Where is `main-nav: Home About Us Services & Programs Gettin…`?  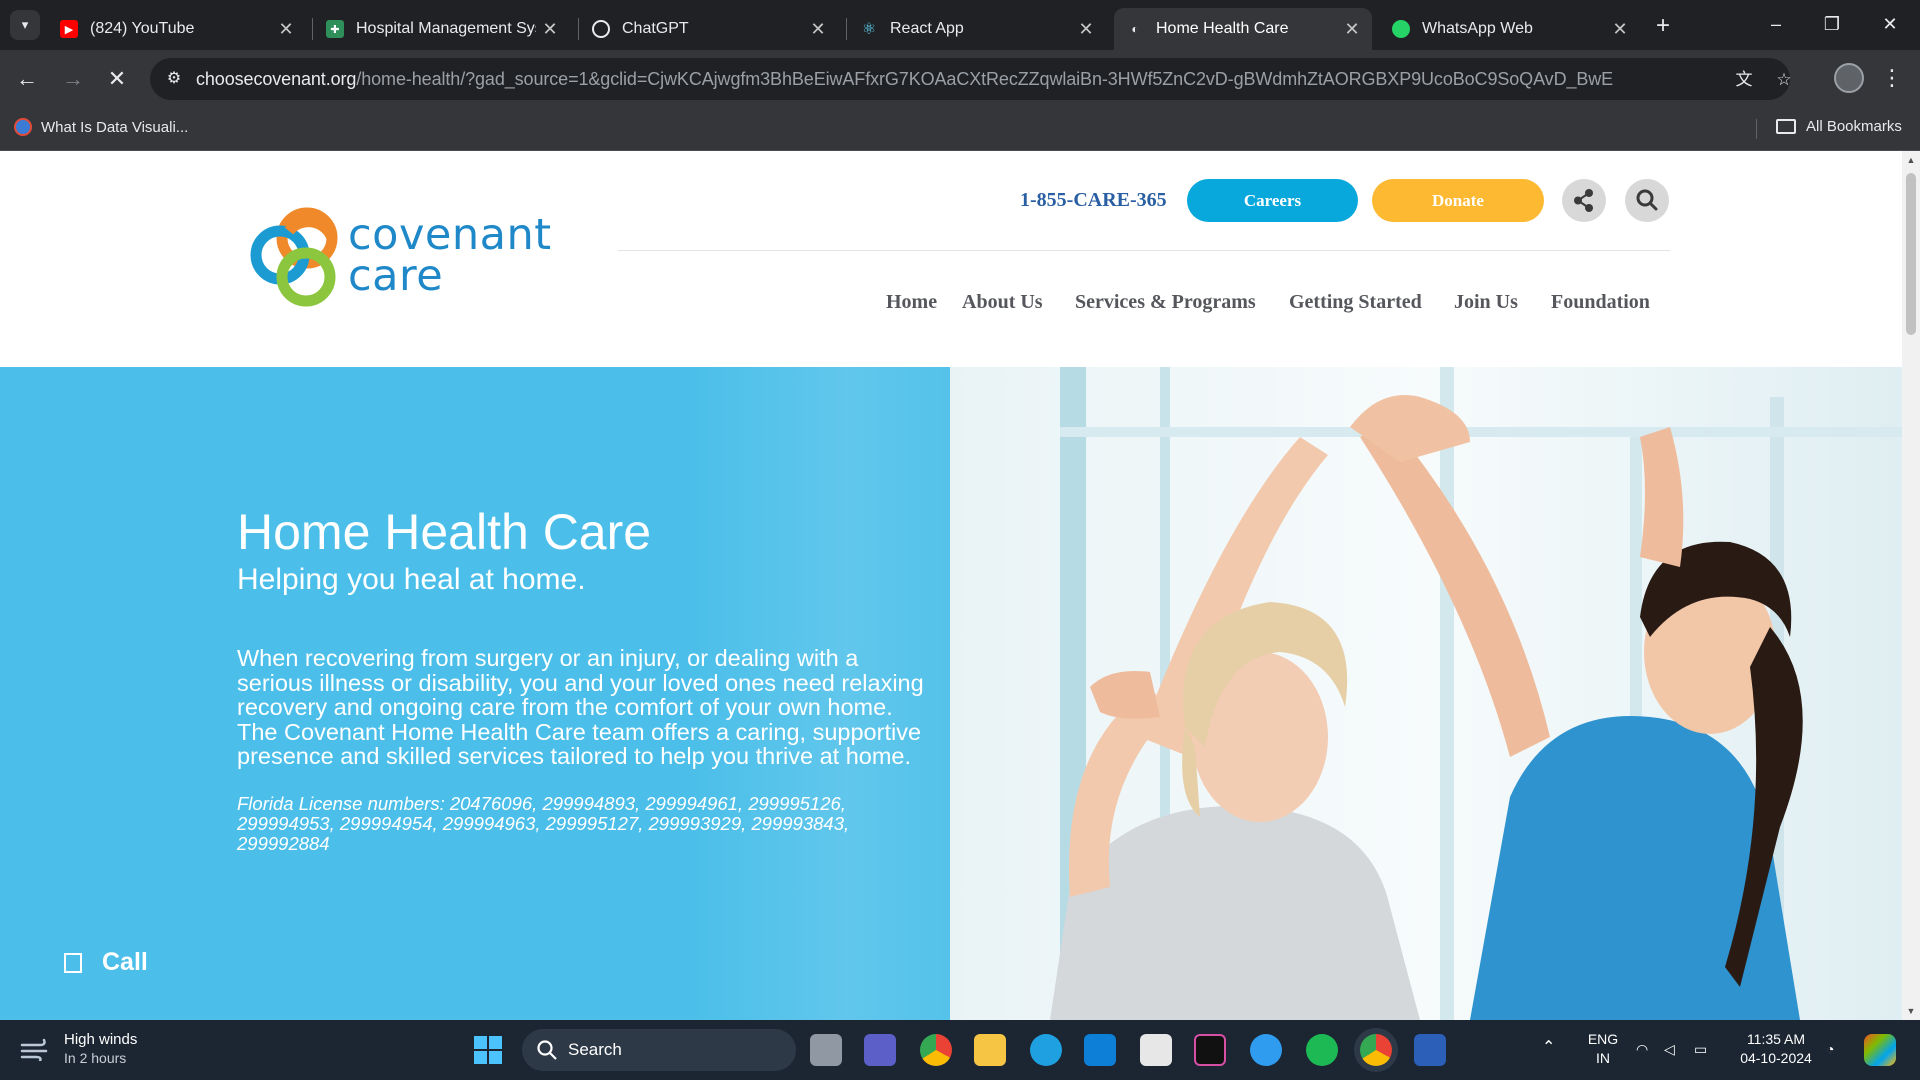
main-nav: Home About Us Services & Programs Gettin… is located at coordinates (951, 306).